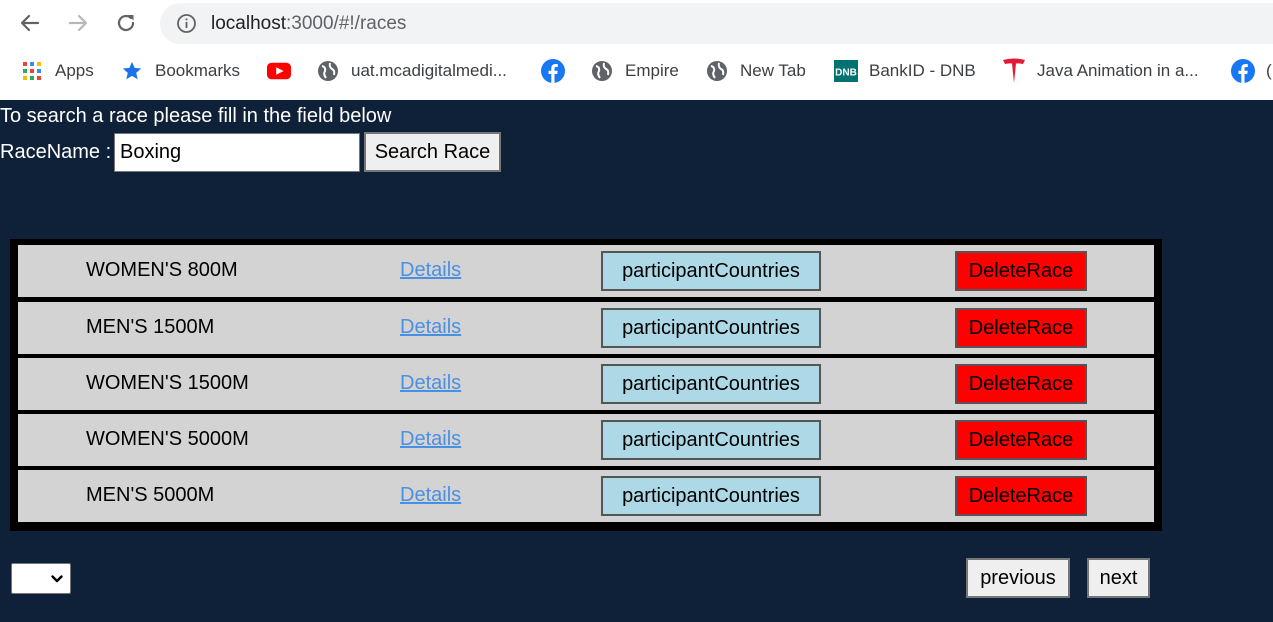  What do you see at coordinates (150, 495) in the screenshot?
I see `race-name: MEN'S 5000M` at bounding box center [150, 495].